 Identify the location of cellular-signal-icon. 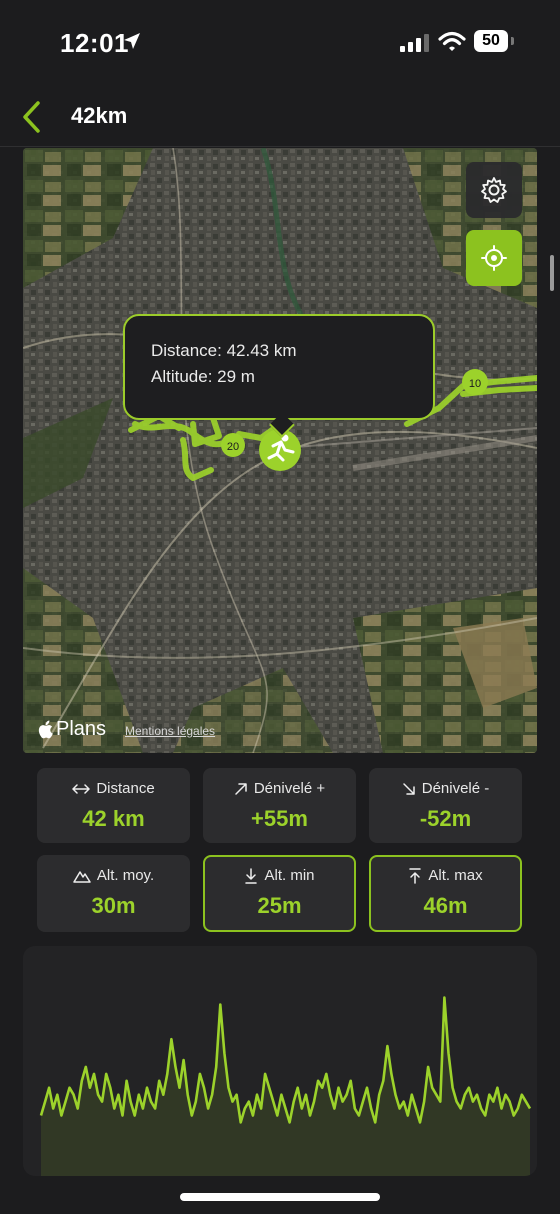
(414, 43).